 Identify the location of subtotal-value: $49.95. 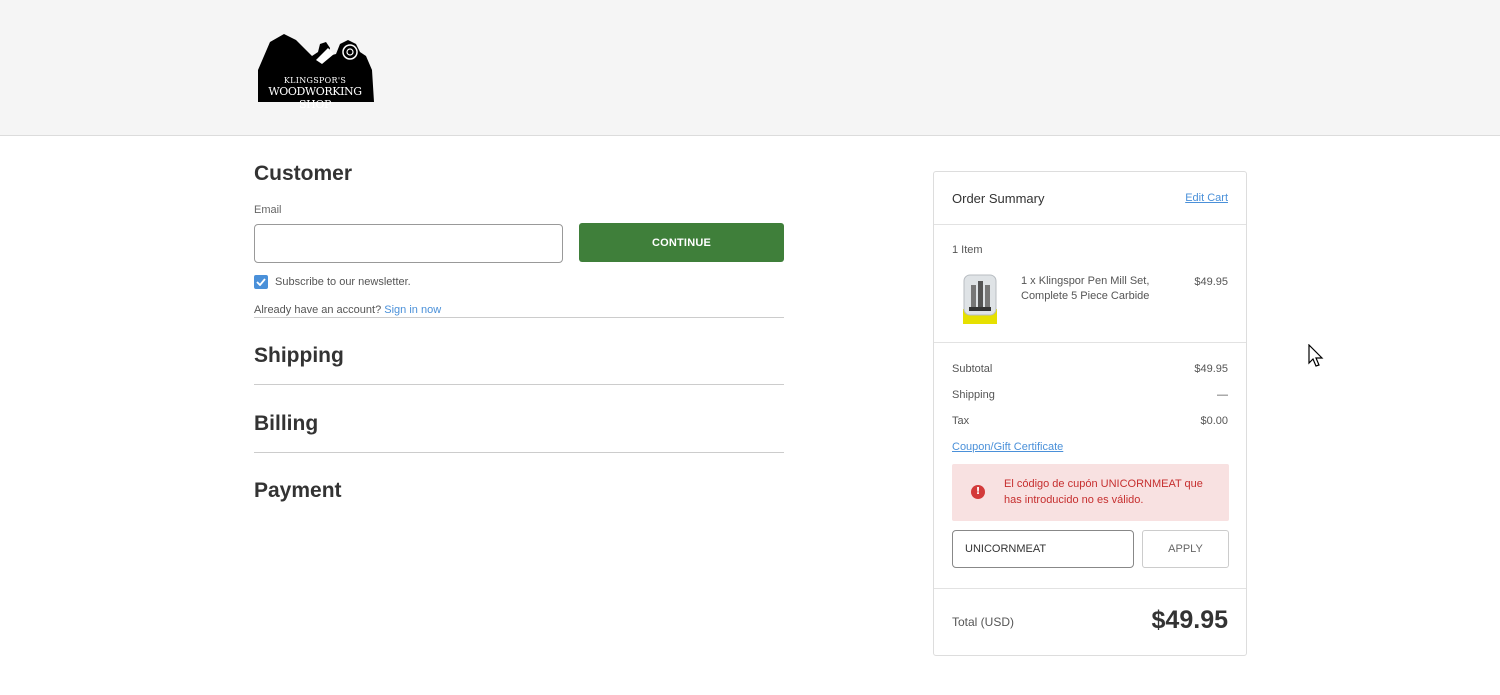
(1211, 369).